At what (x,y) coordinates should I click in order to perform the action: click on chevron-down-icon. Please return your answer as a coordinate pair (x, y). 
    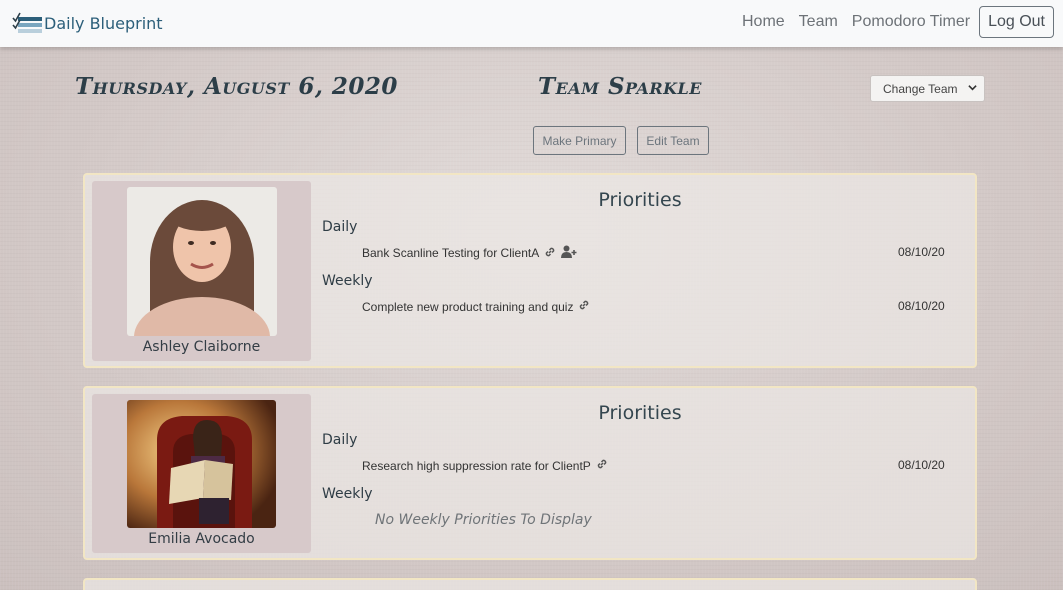
    Looking at the image, I should click on (972, 88).